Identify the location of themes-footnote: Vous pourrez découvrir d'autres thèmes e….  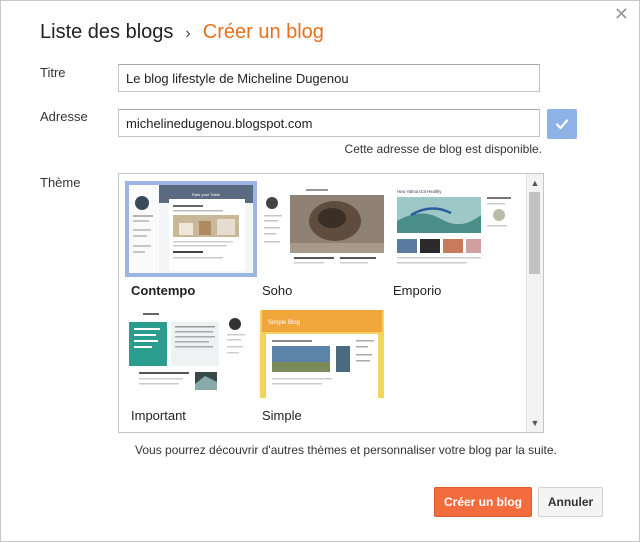
(346, 450).